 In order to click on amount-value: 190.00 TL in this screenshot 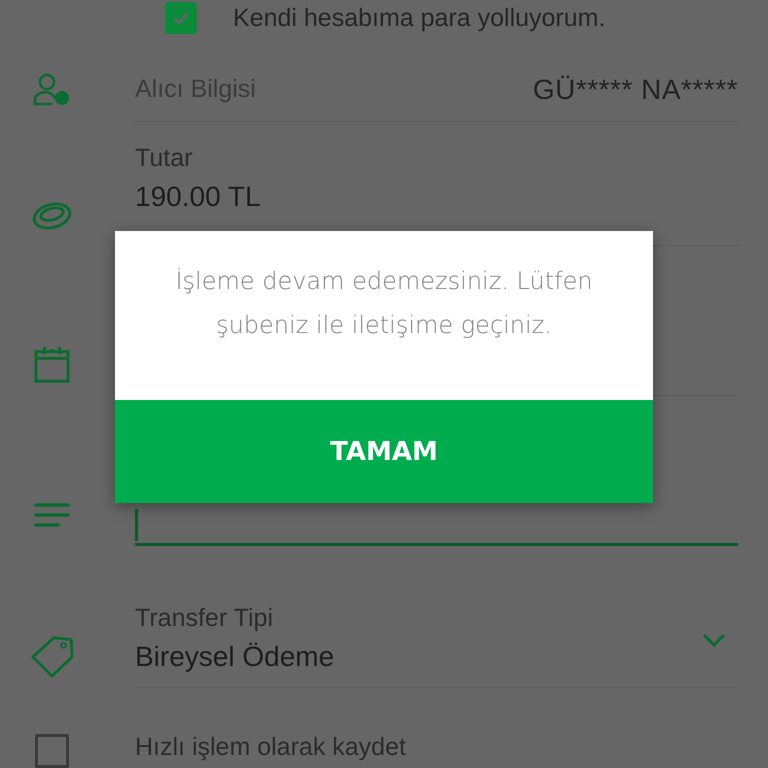, I will do `click(198, 197)`.